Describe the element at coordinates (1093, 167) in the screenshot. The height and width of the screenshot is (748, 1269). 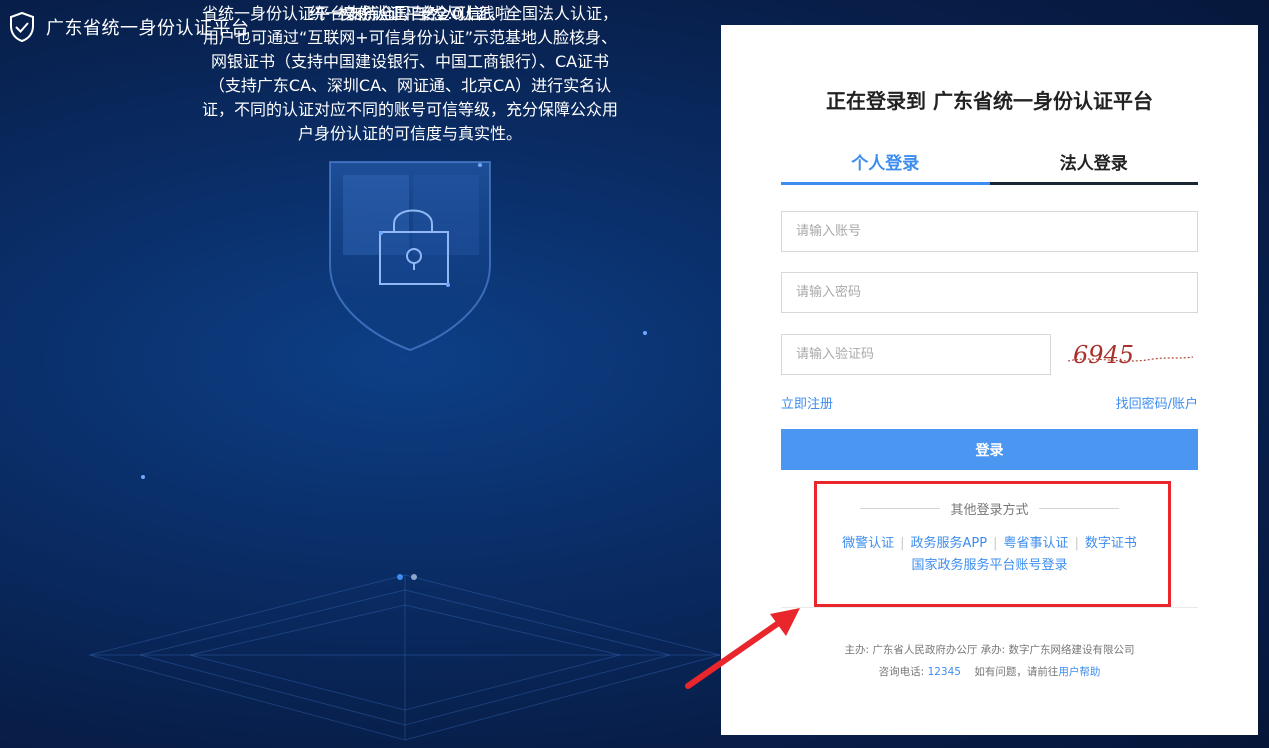
I see `tab-corporate-login: 法人登录` at that location.